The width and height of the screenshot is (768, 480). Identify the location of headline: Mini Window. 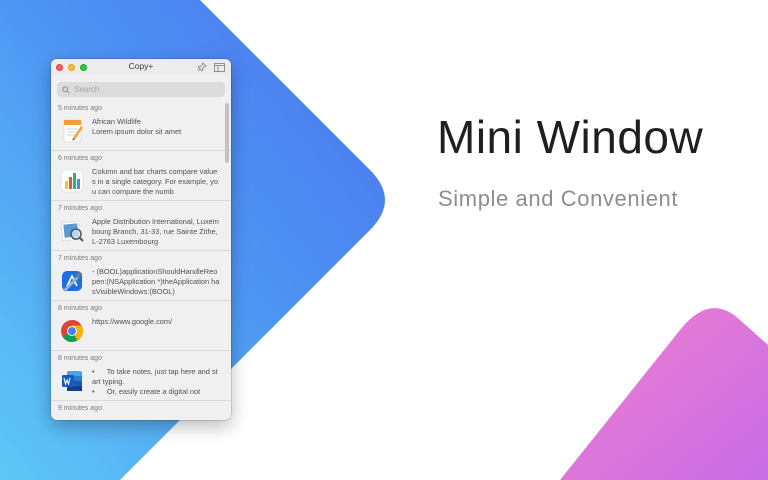
(570, 137).